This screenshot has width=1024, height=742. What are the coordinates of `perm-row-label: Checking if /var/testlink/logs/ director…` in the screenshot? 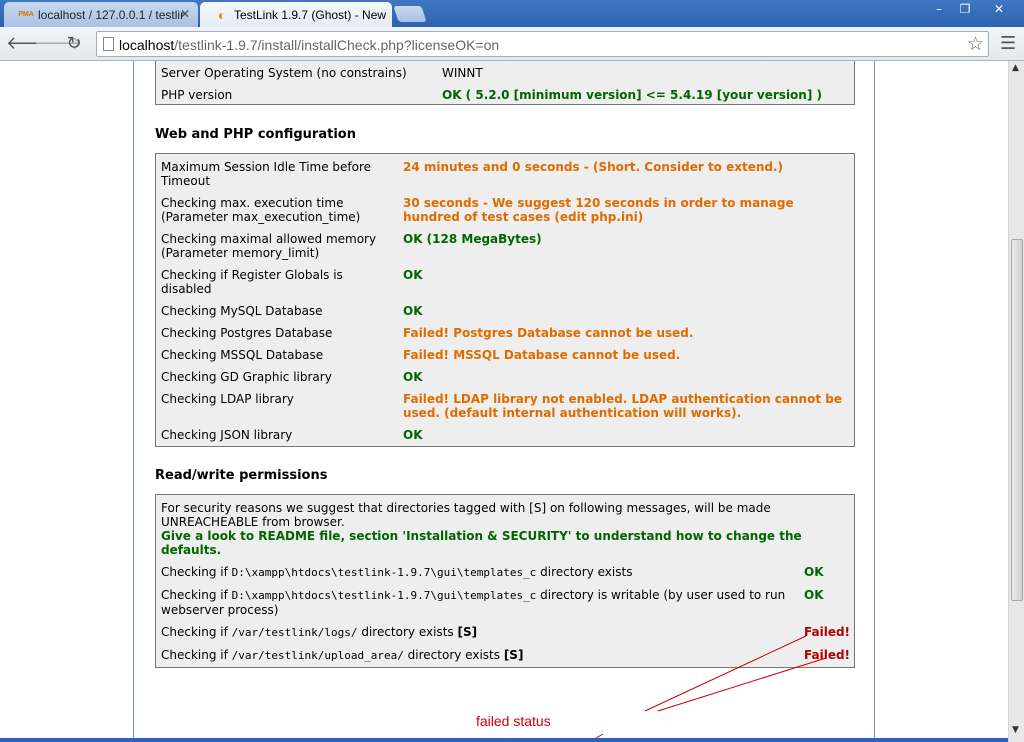 It's located at (476, 632).